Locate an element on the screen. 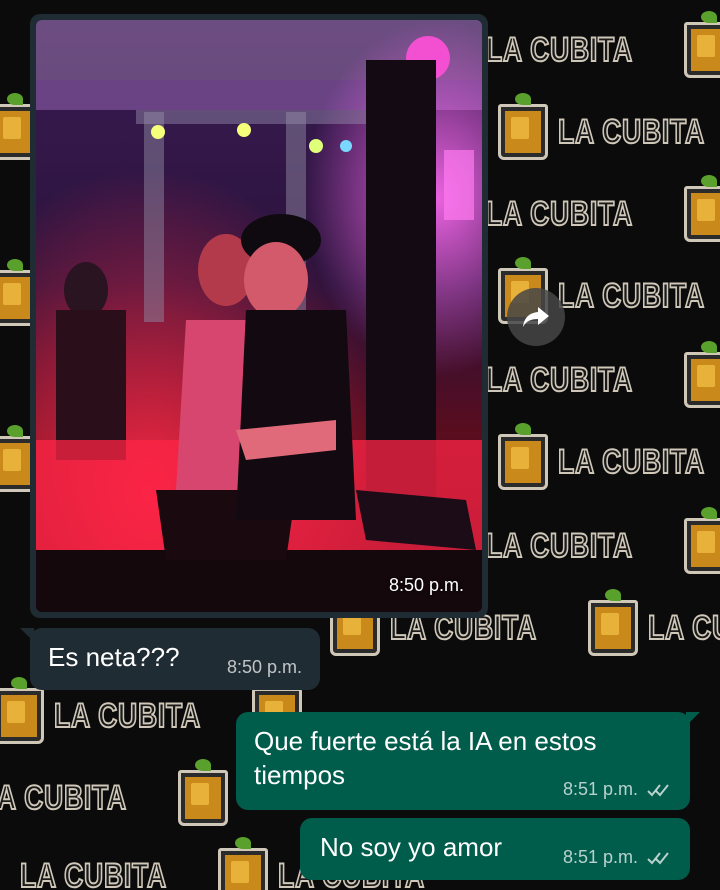  image-timestamp: 8:50 p.m. is located at coordinates (426, 585).